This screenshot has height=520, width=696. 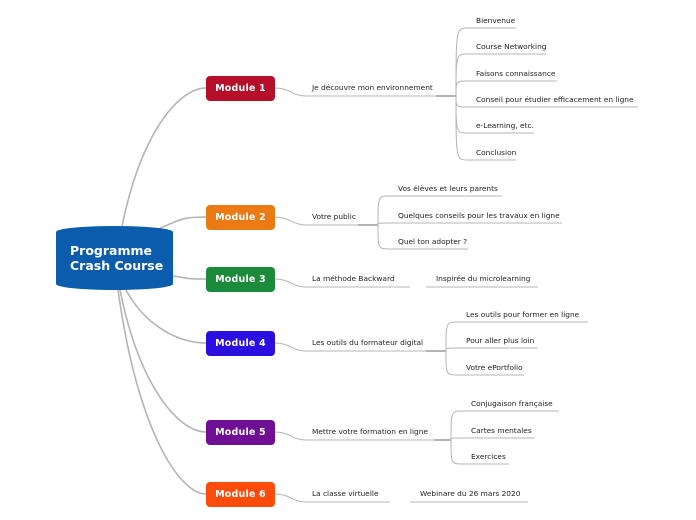 I want to click on child-label: Les outils pour former en ligne, so click(x=522, y=315).